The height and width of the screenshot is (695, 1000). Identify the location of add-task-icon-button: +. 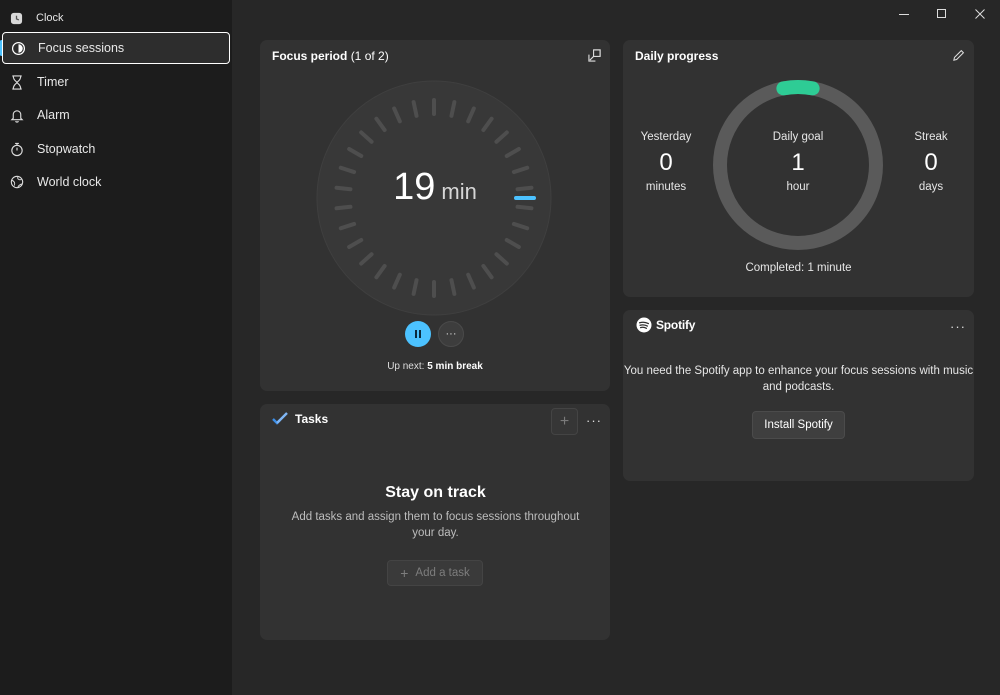
(564, 421).